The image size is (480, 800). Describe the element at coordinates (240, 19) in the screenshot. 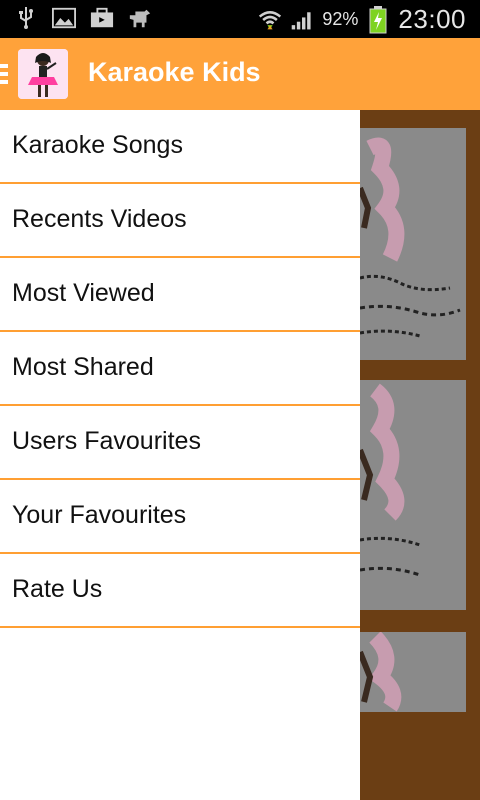

I see `status-bar: 92% 23:00` at that location.